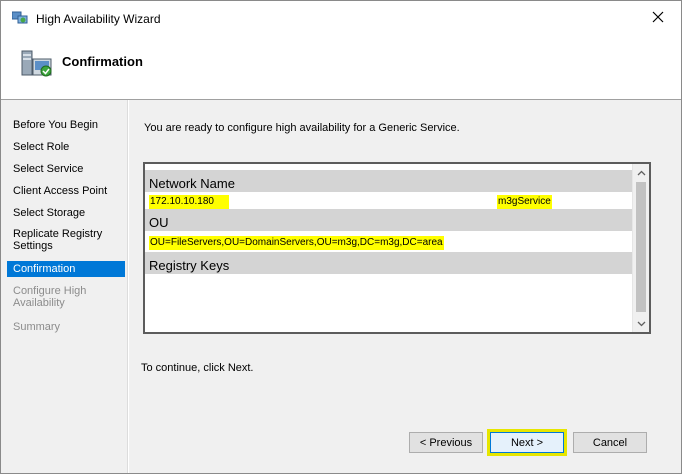  I want to click on sidebar-item-select-role: Select Role, so click(66, 147).